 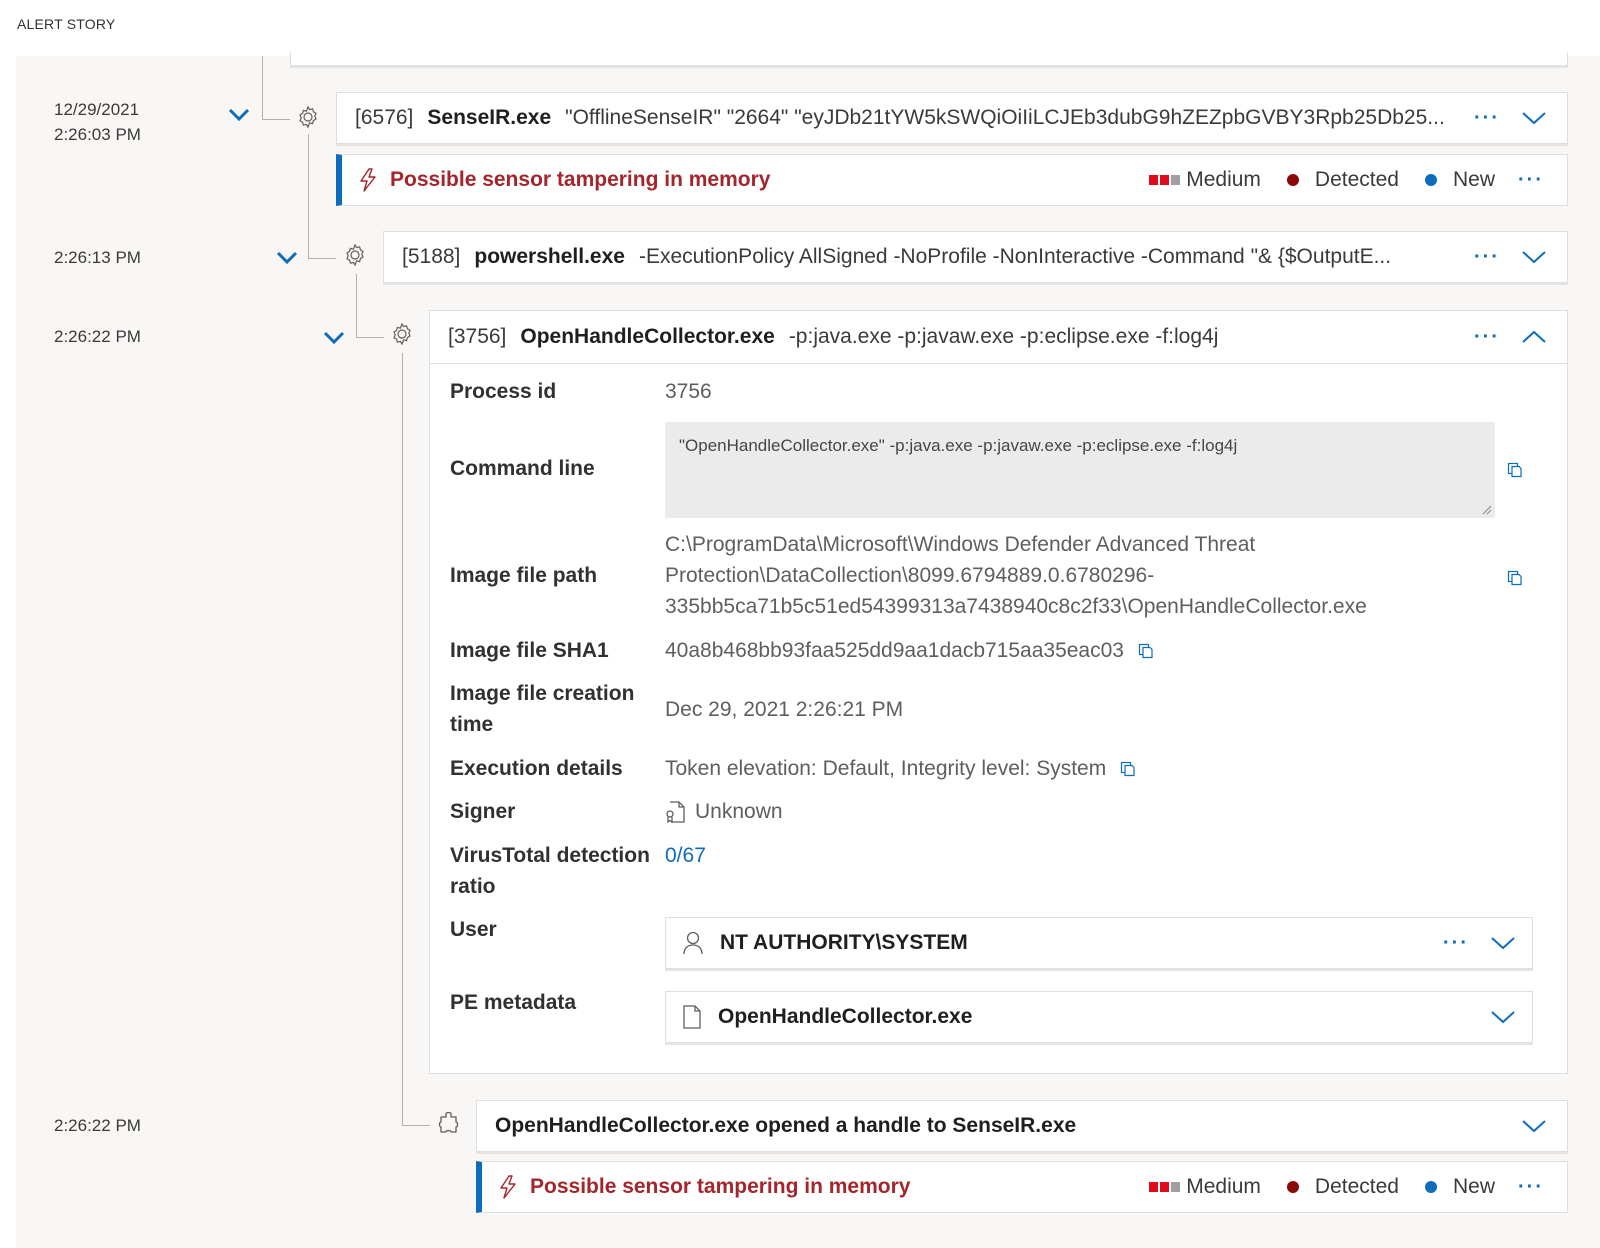 What do you see at coordinates (929, 59) in the screenshot?
I see `previous-card` at bounding box center [929, 59].